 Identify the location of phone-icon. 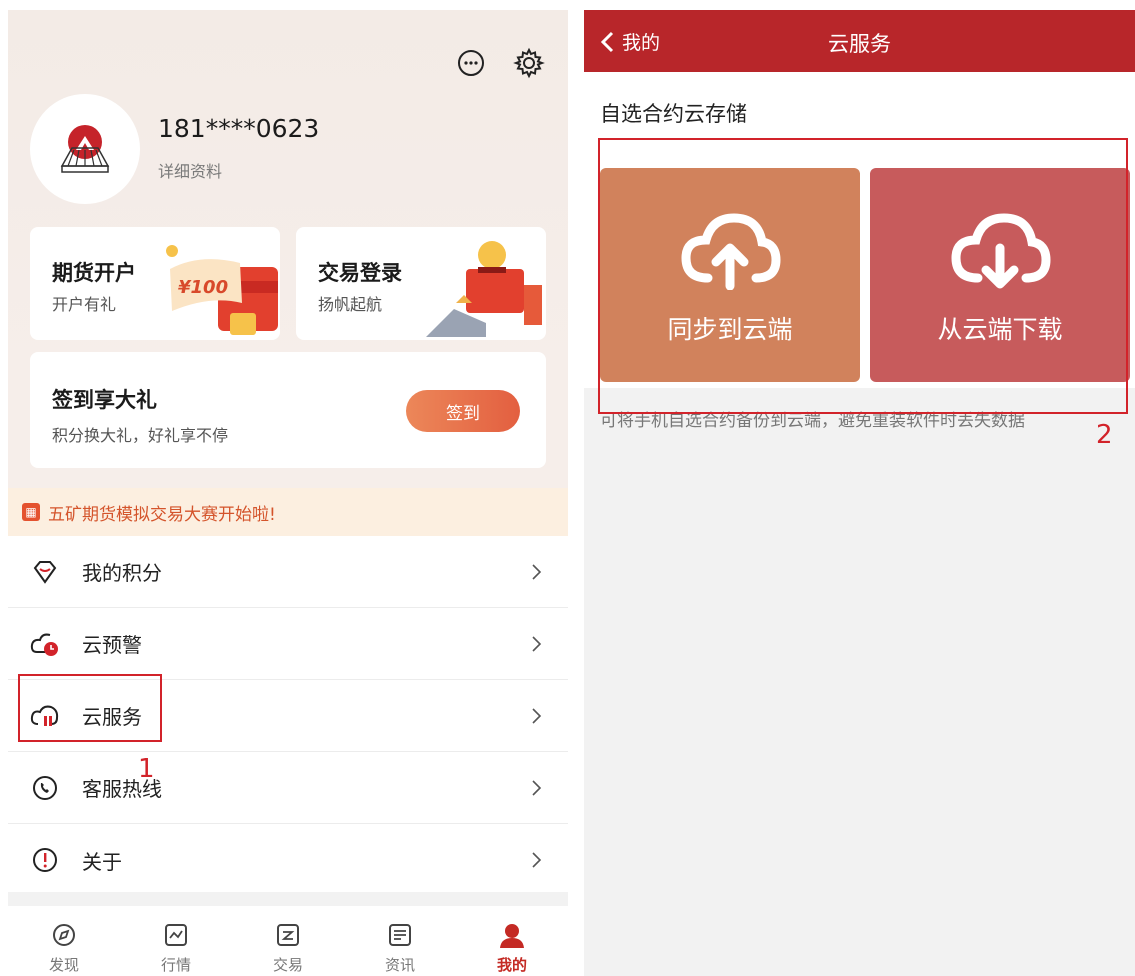
(45, 788).